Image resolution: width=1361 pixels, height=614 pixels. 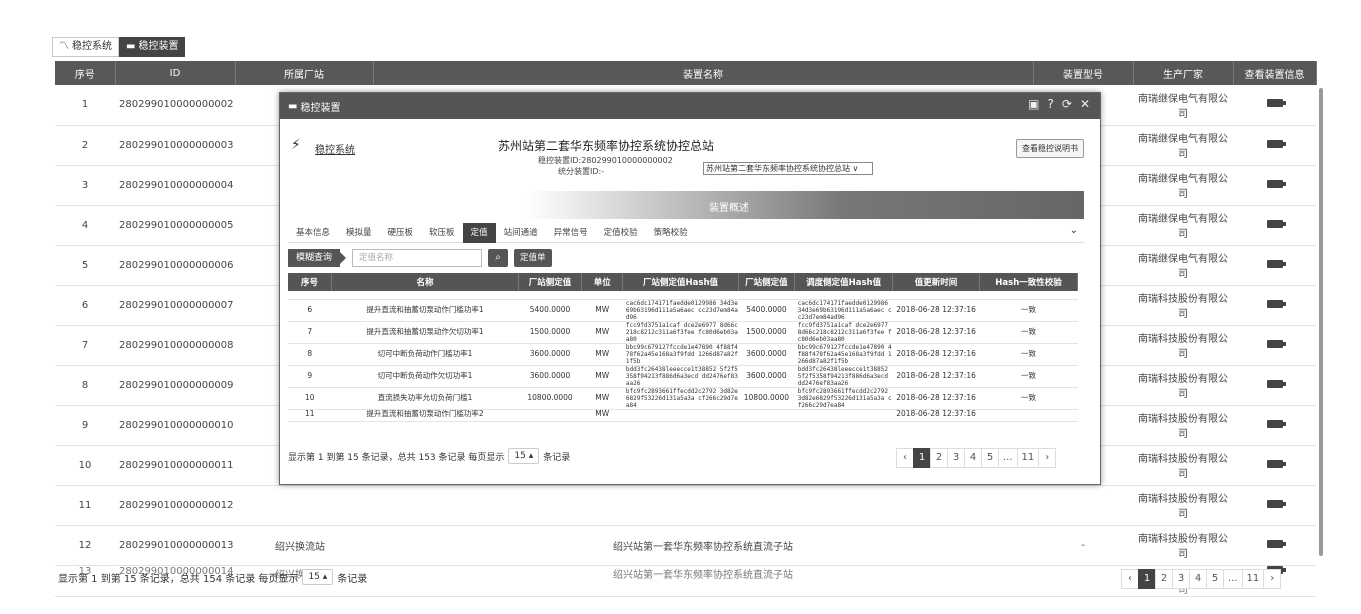 I want to click on subtab-soft-plate: 软压板, so click(x=442, y=233).